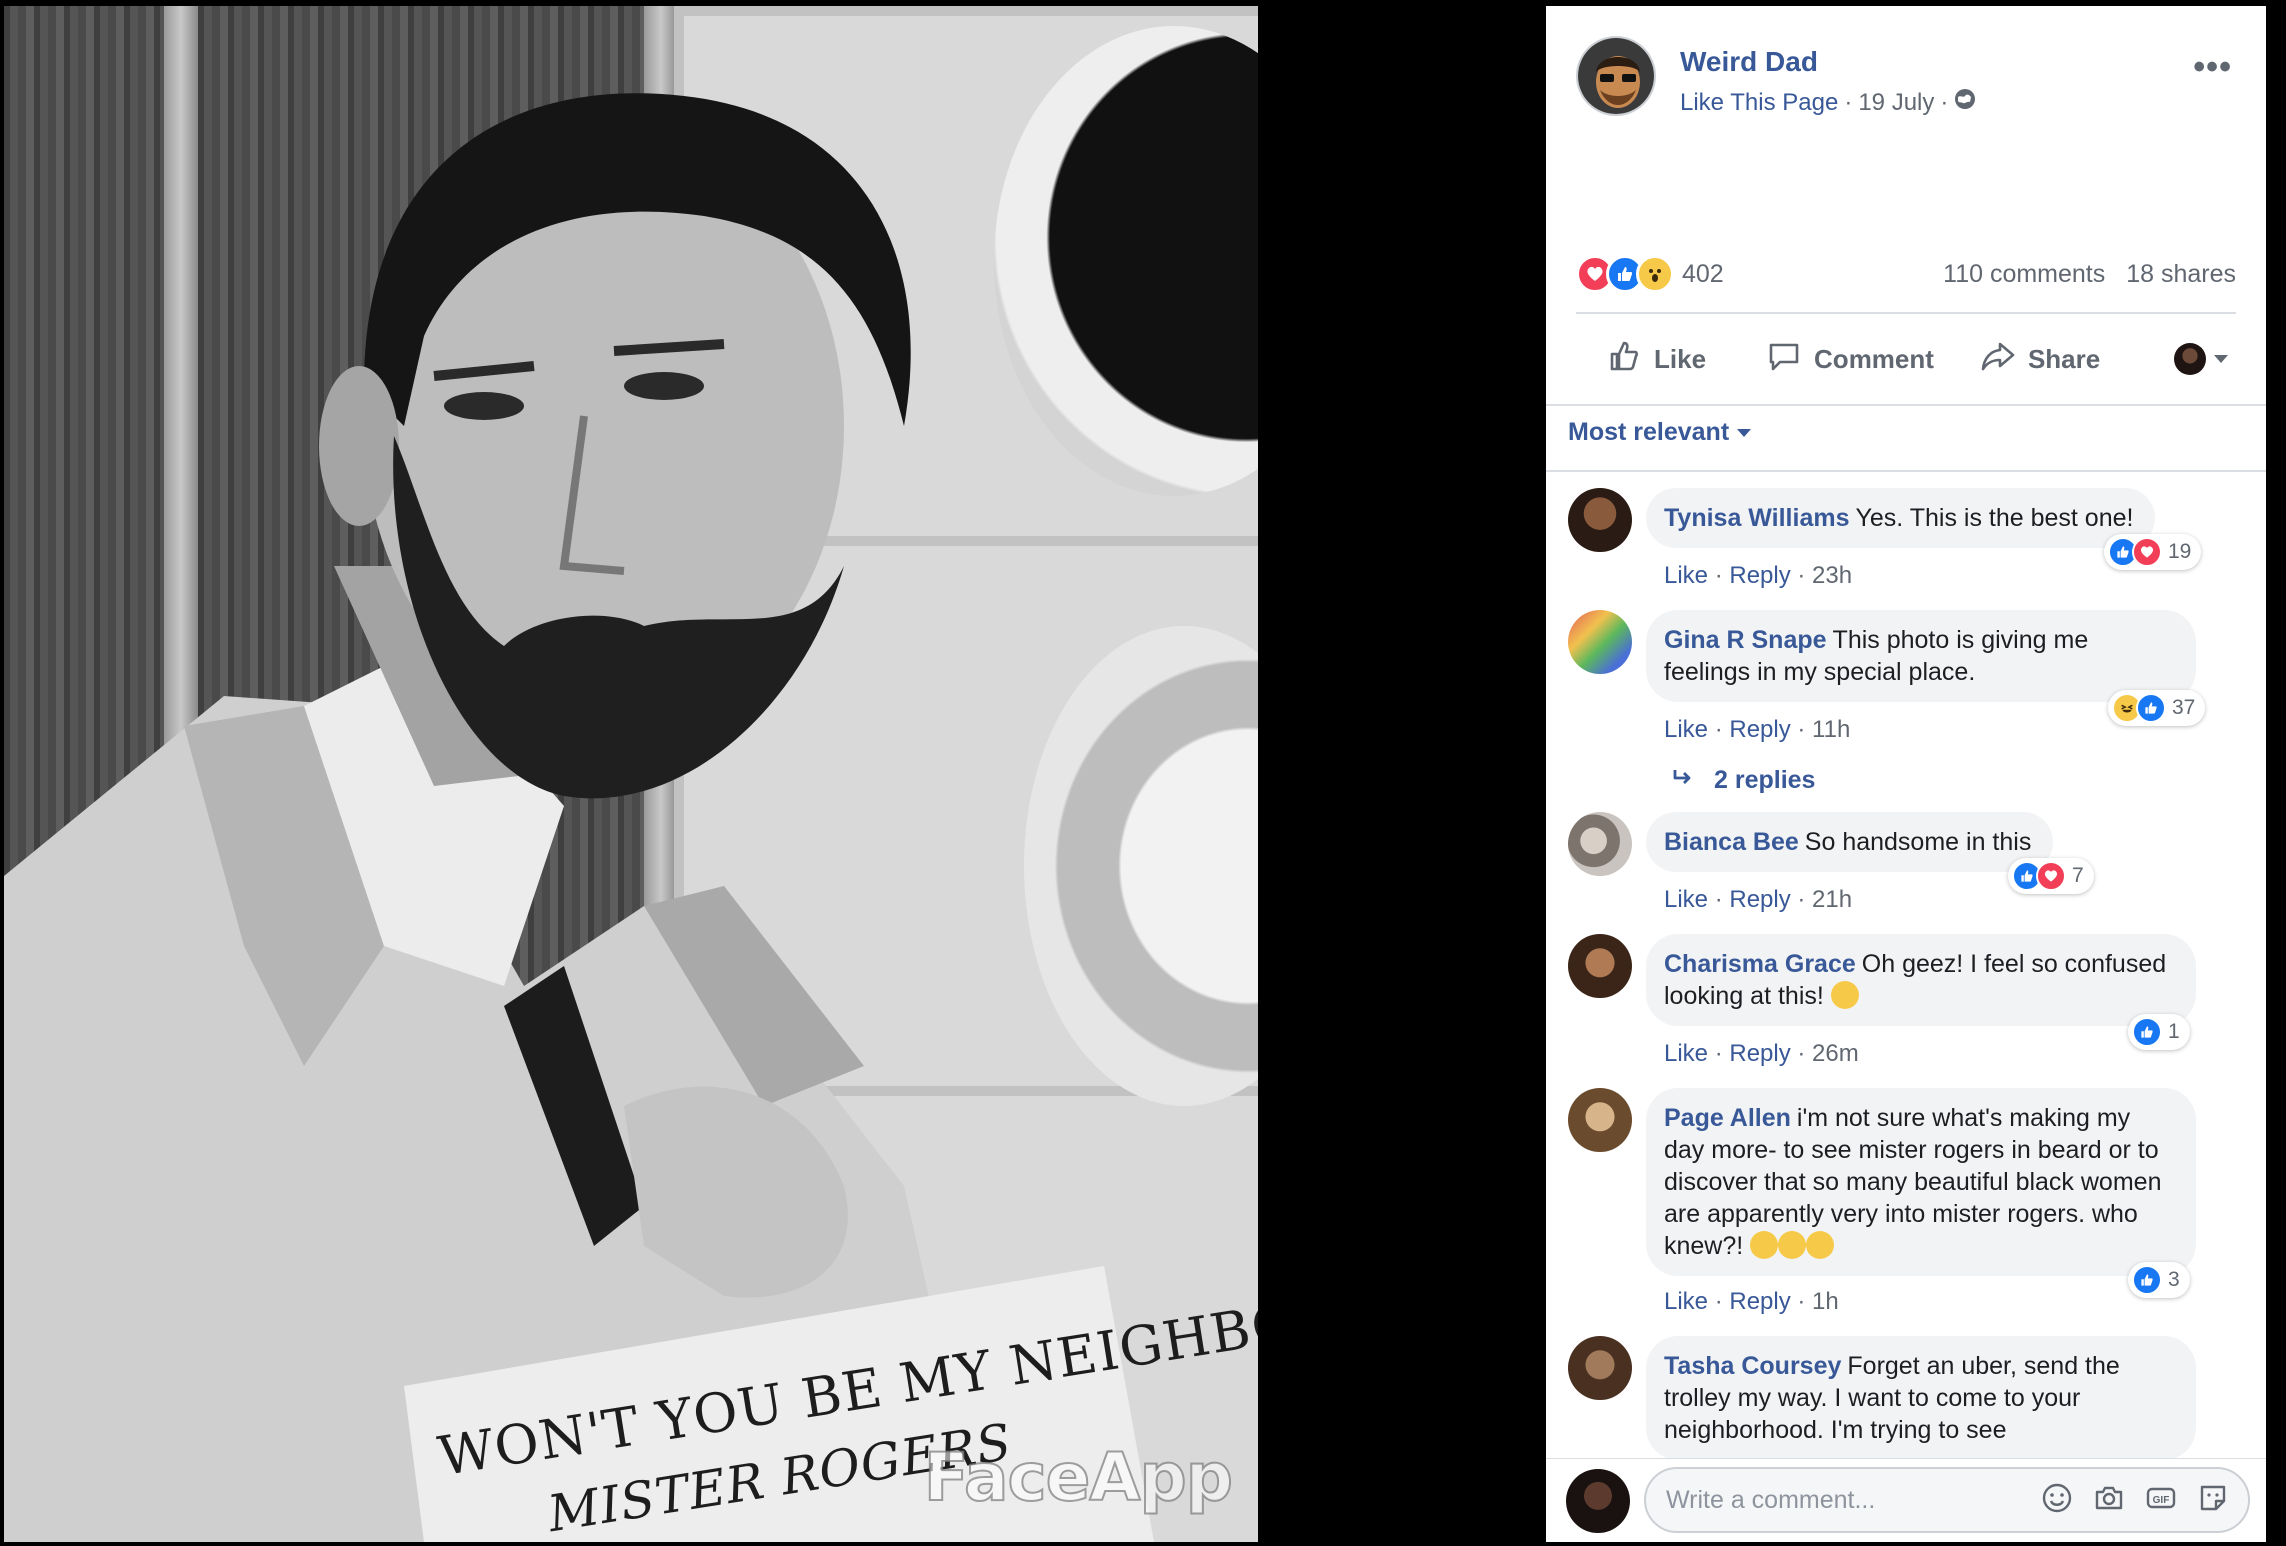 This screenshot has height=1546, width=2286. Describe the element at coordinates (1994, 518) in the screenshot. I see `comment-text: Yes. This is the best one!` at that location.